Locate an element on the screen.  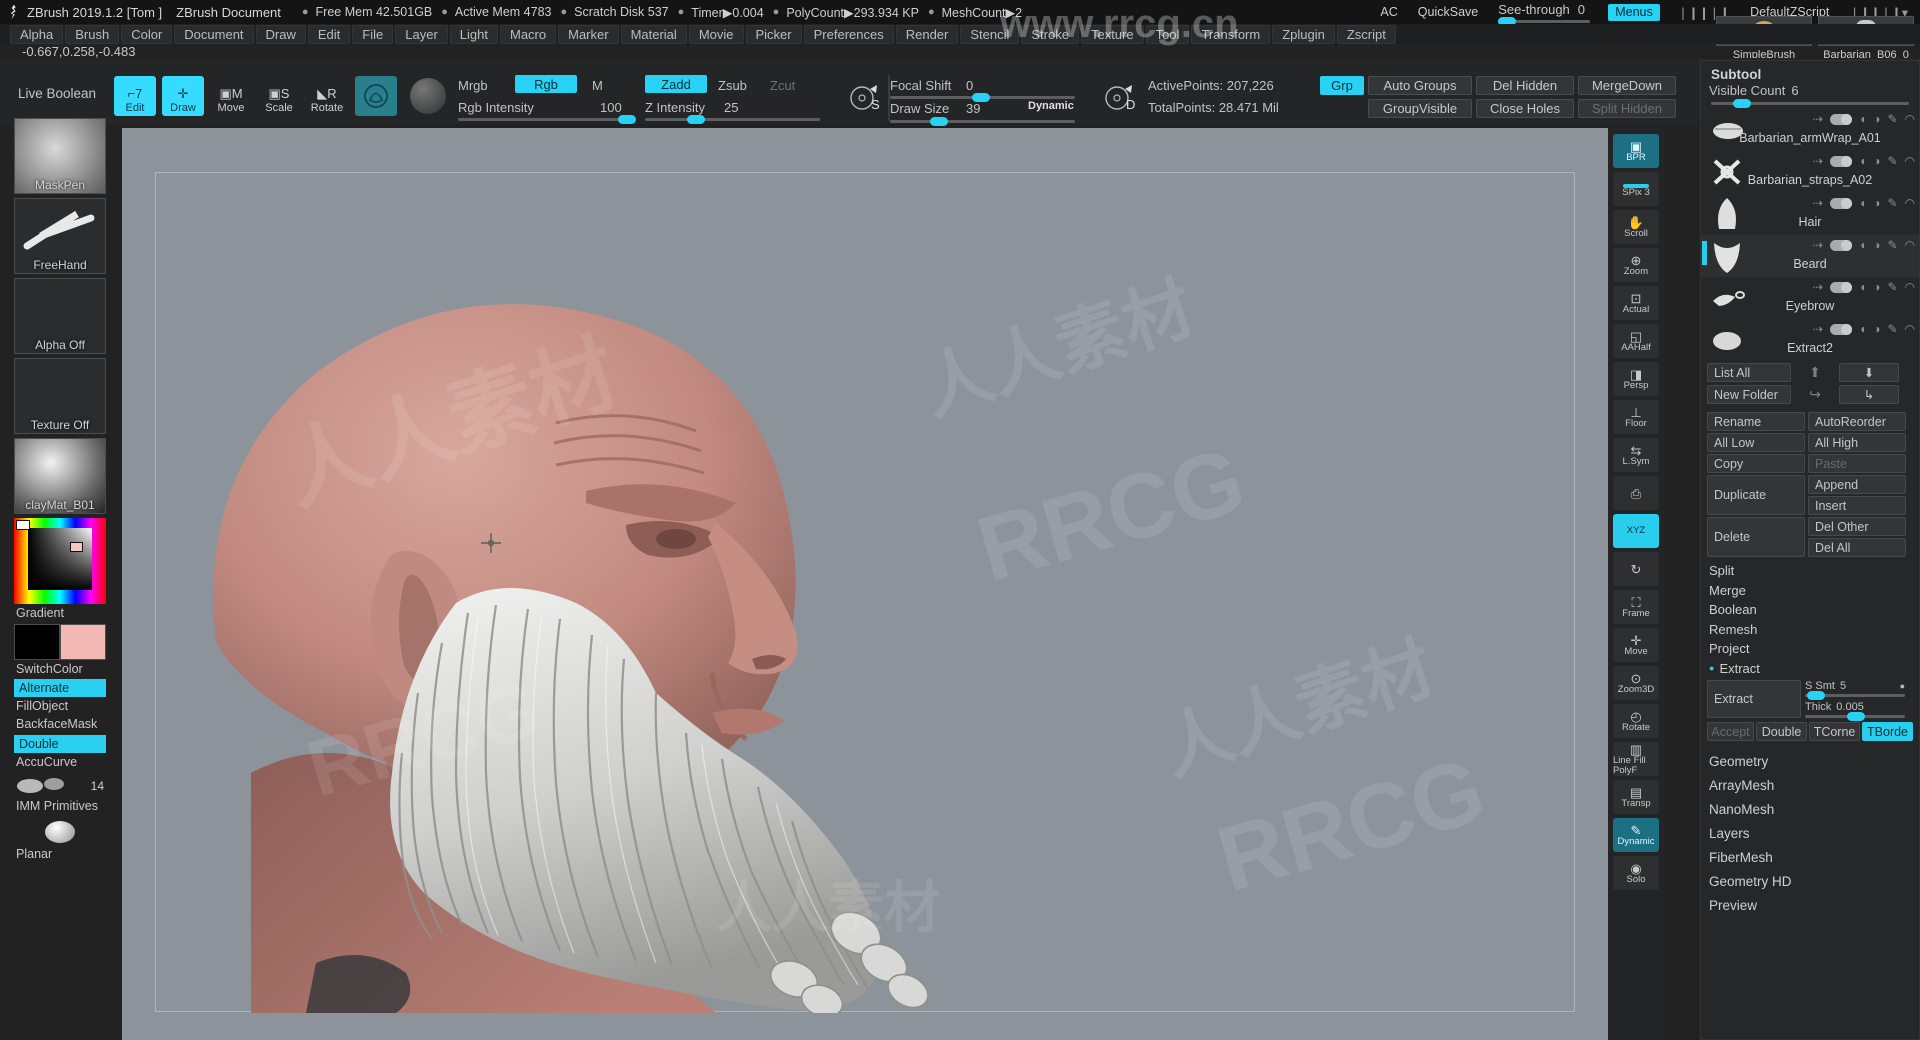
panel-section-preview: Preview is located at coordinates (1810, 905).